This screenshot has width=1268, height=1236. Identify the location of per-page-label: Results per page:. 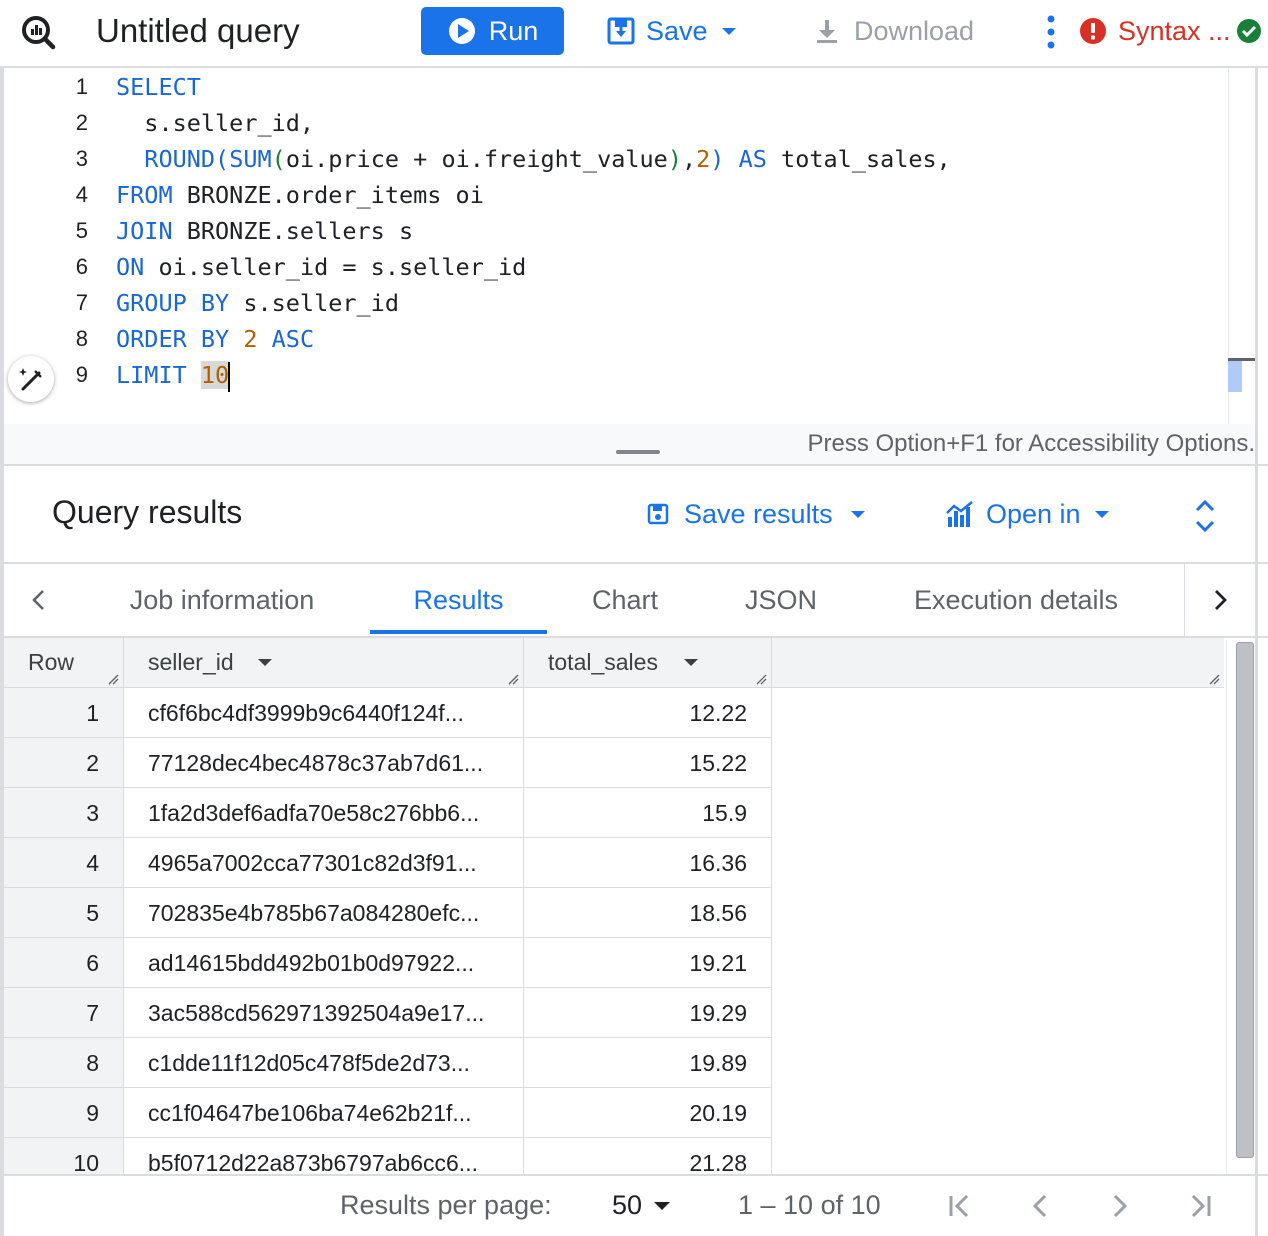
(446, 1205).